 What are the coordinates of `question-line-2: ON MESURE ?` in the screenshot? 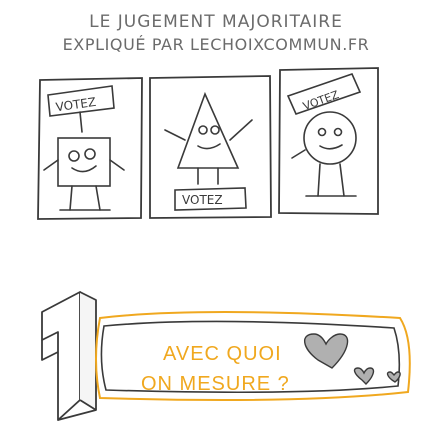 It's located at (215, 384).